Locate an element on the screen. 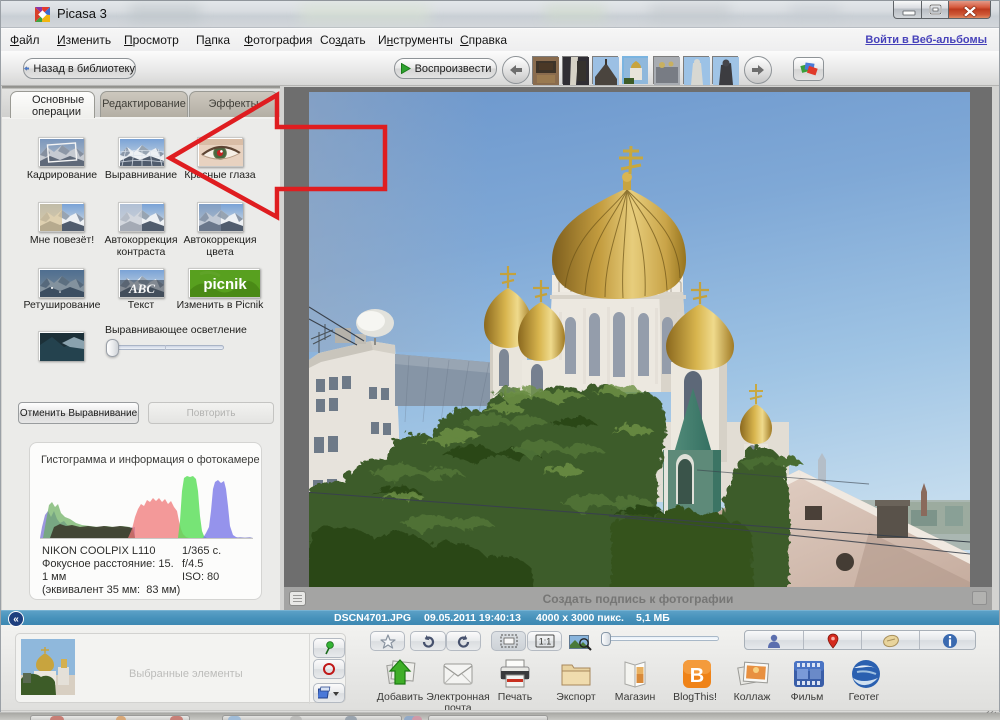  svg-text: B is located at coordinates (697, 676).